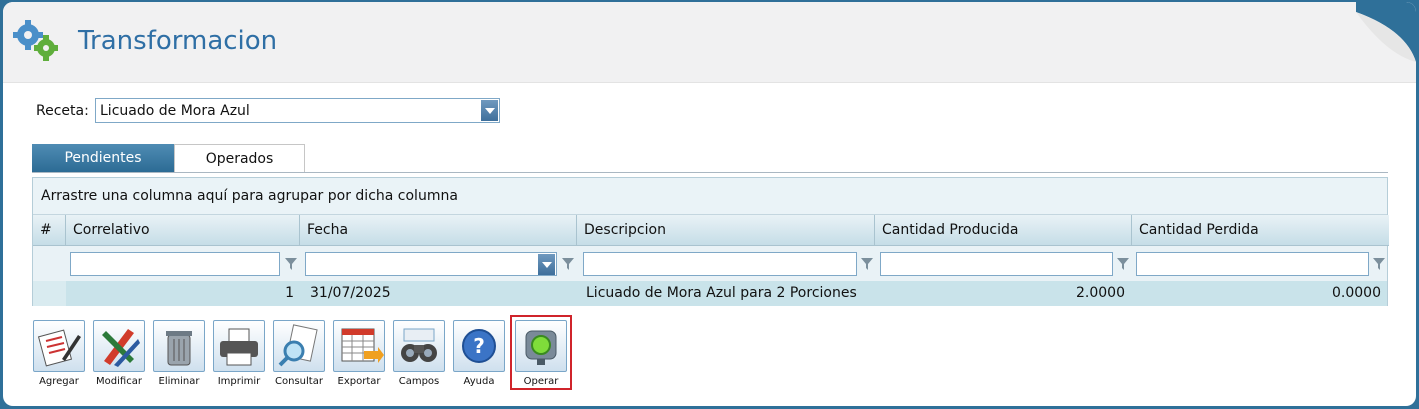  I want to click on modificar-label: Modificar, so click(119, 381).